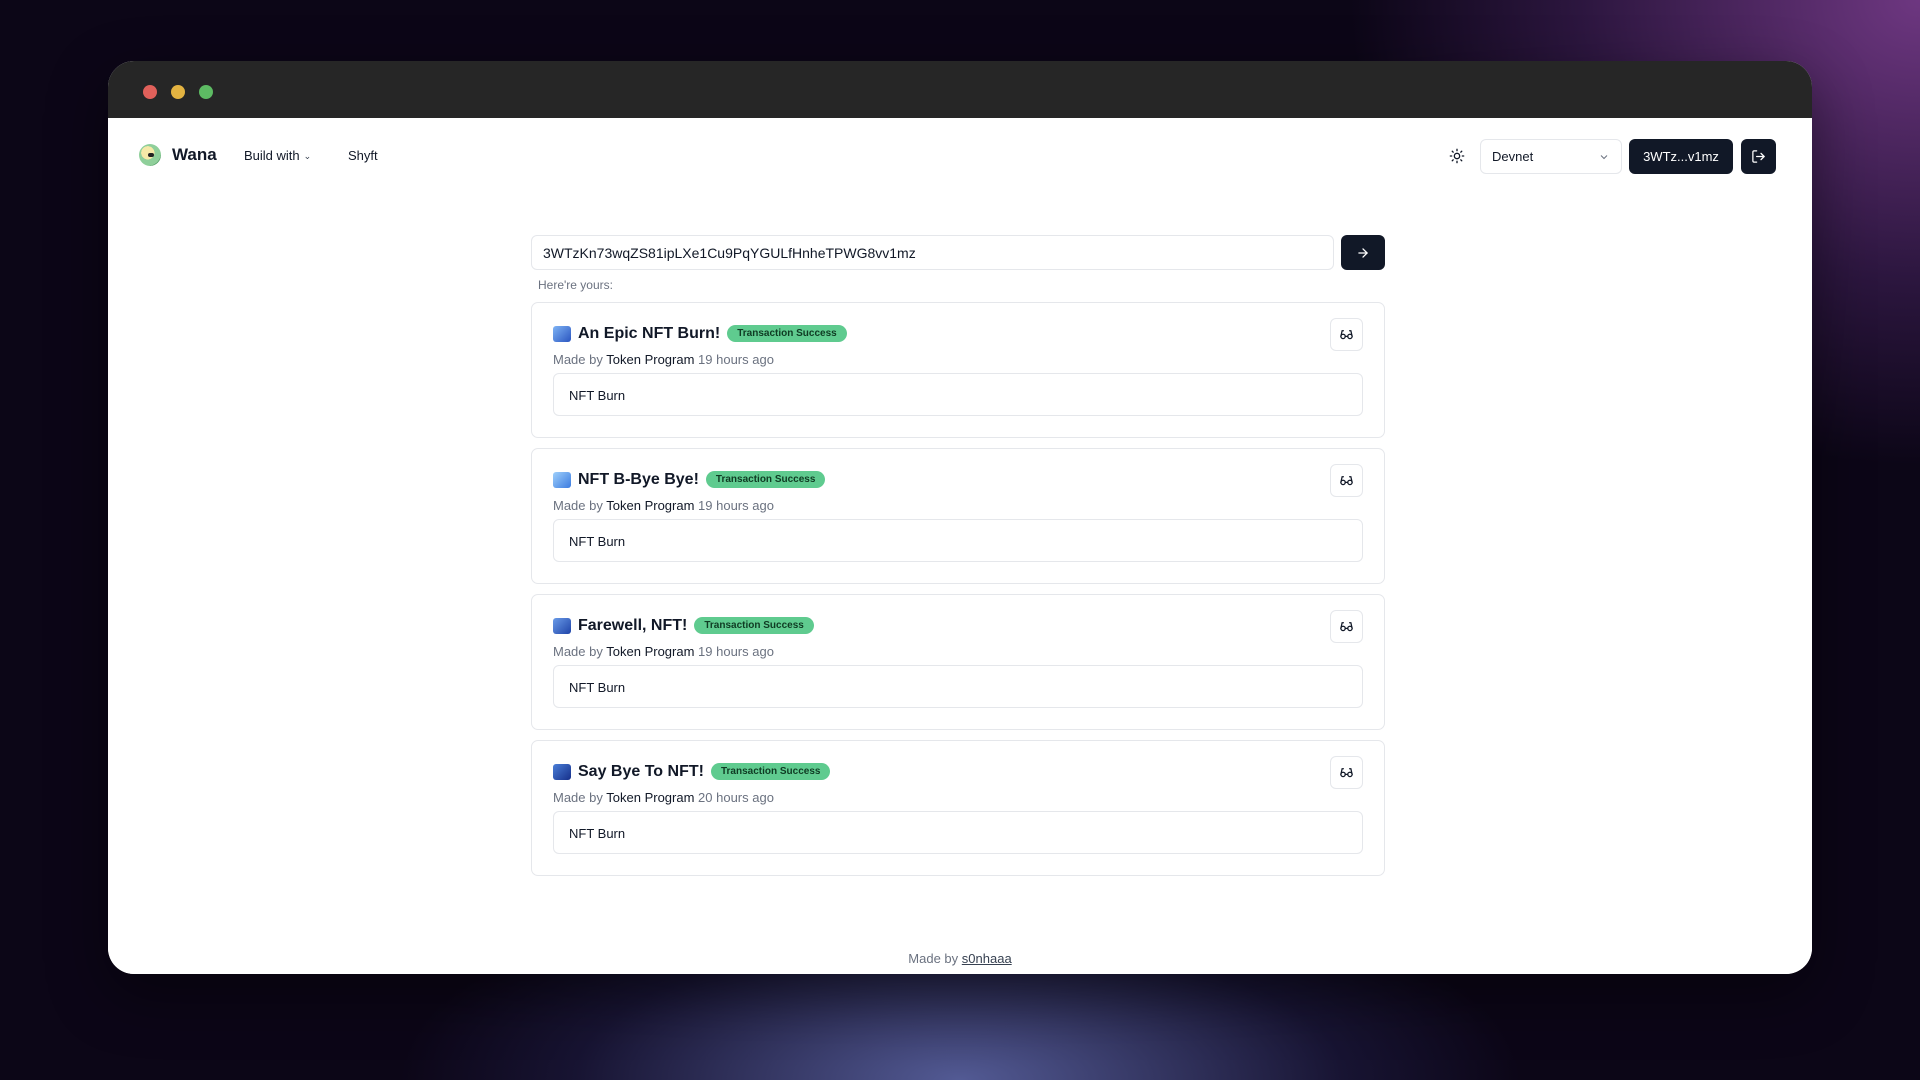  I want to click on build-with-menu: Build with ⌄, so click(277, 155).